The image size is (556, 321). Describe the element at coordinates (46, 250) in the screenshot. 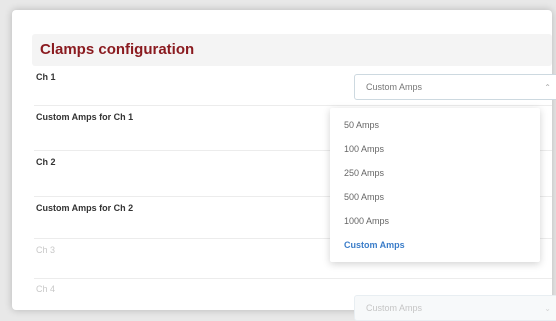

I see `label-ch3: Ch 3` at that location.